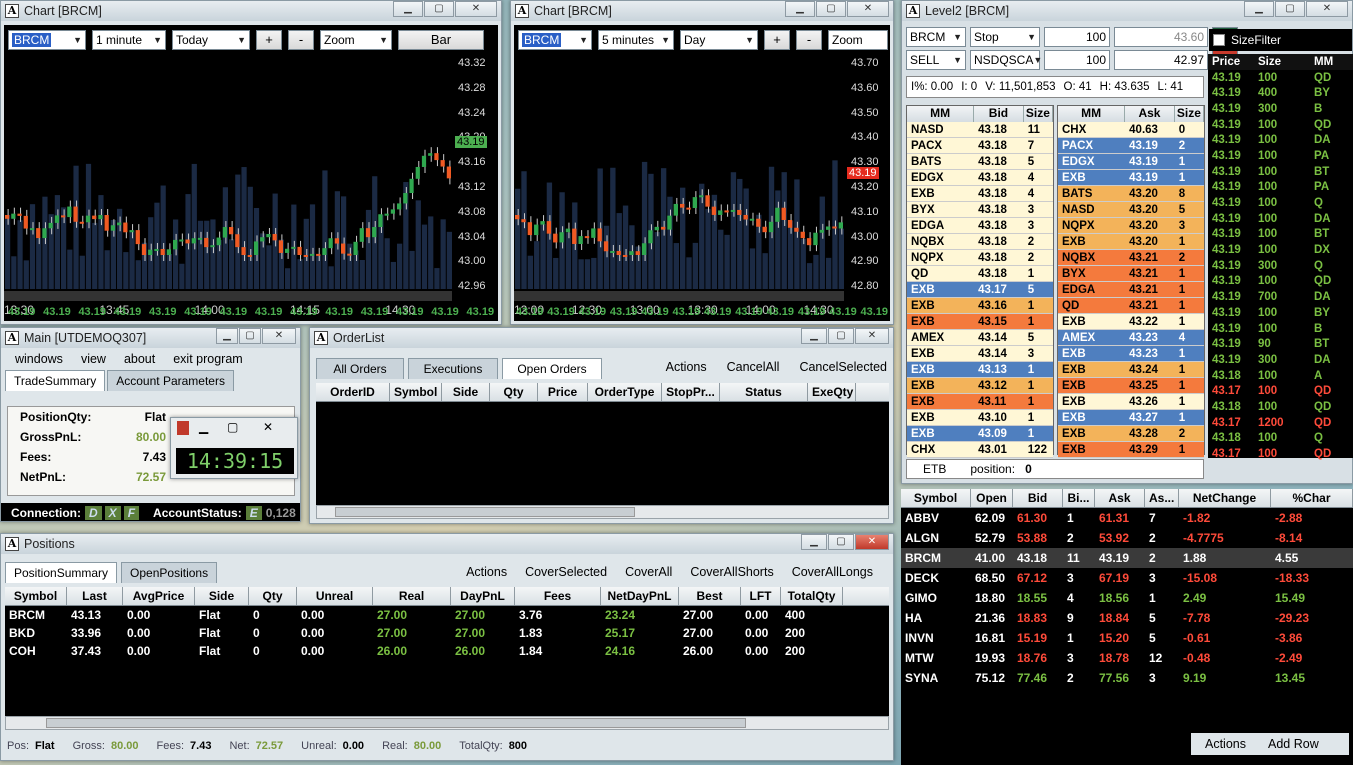 This screenshot has height=765, width=1353. I want to click on tab-executions: Executions, so click(453, 368).